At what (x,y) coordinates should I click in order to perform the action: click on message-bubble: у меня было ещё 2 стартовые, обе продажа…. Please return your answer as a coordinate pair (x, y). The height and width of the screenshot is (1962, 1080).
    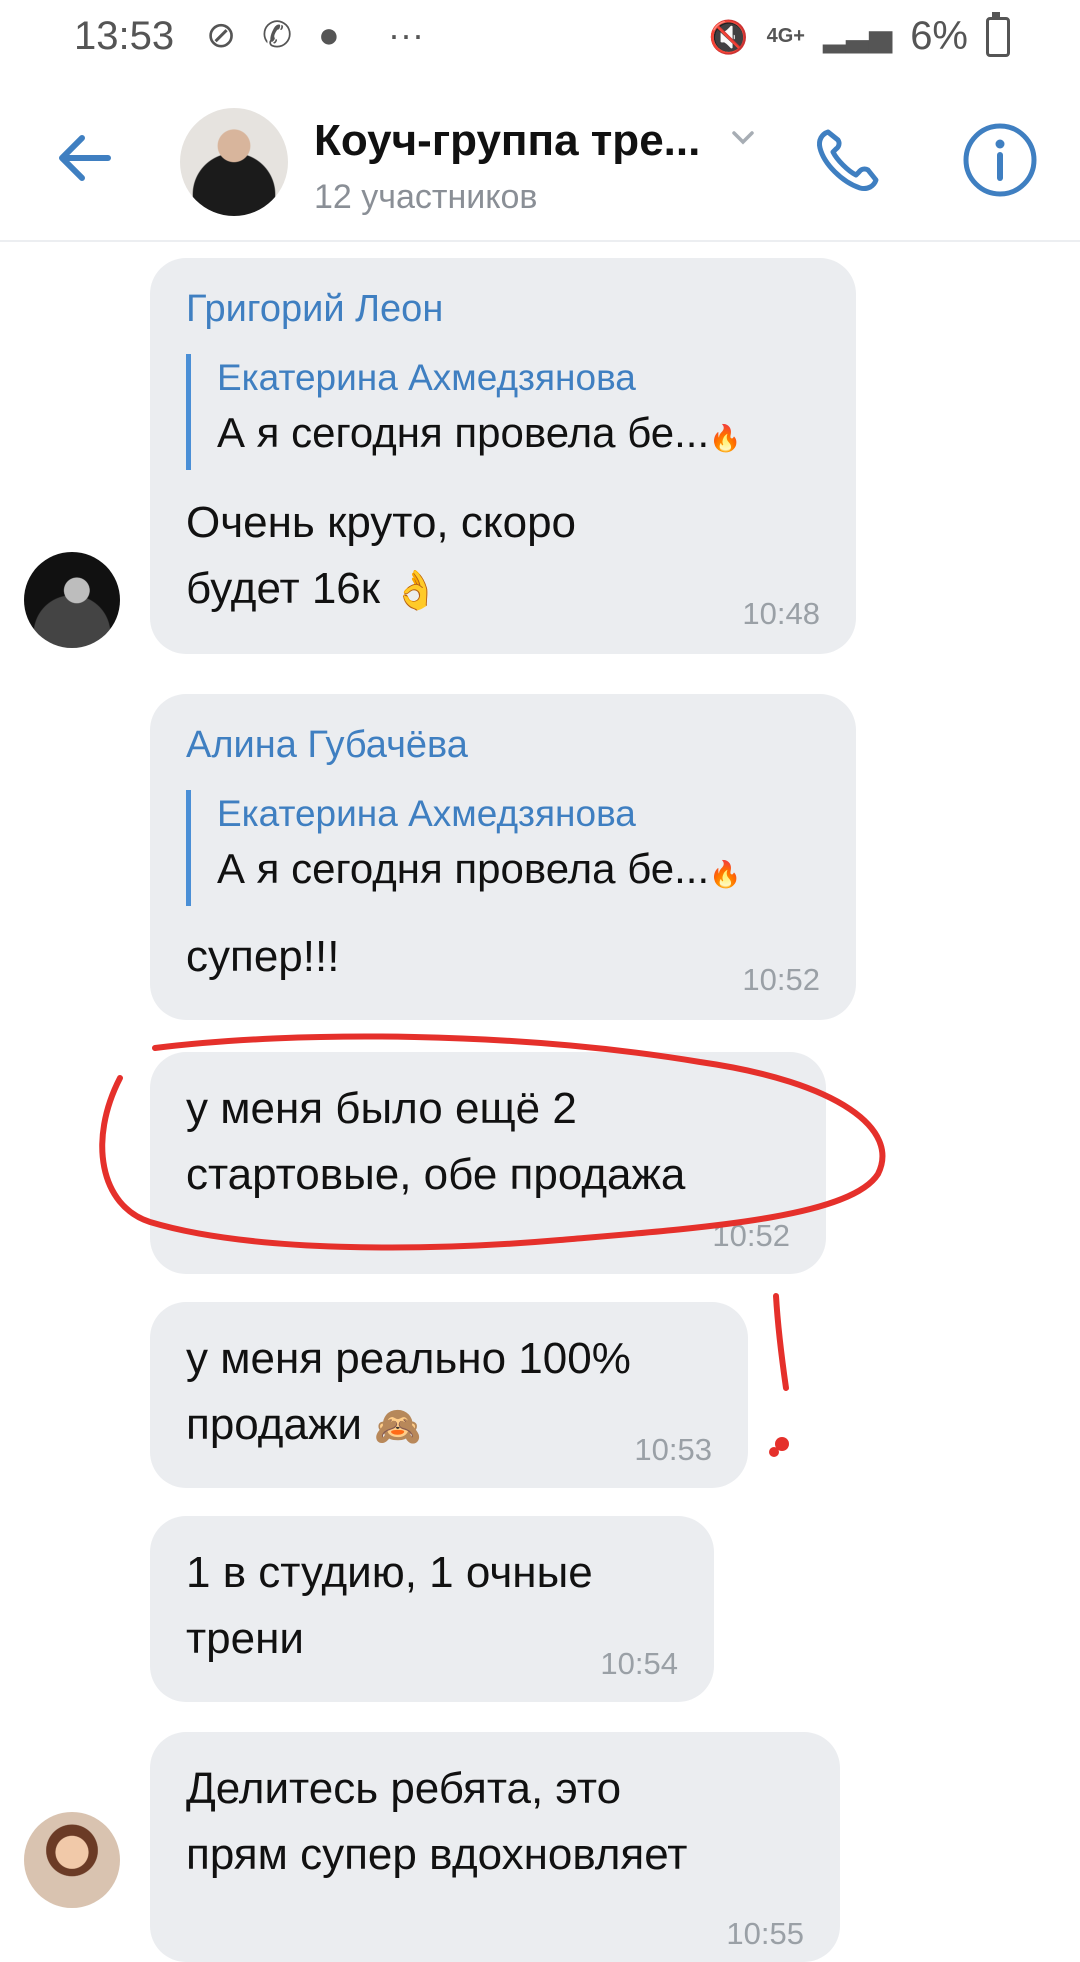
    Looking at the image, I should click on (488, 1163).